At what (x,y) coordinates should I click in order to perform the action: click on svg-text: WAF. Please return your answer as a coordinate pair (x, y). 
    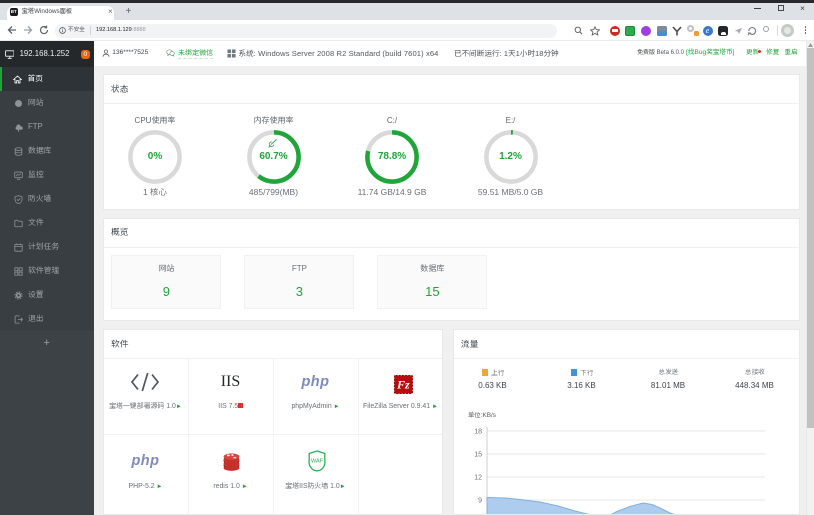
    Looking at the image, I should click on (317, 462).